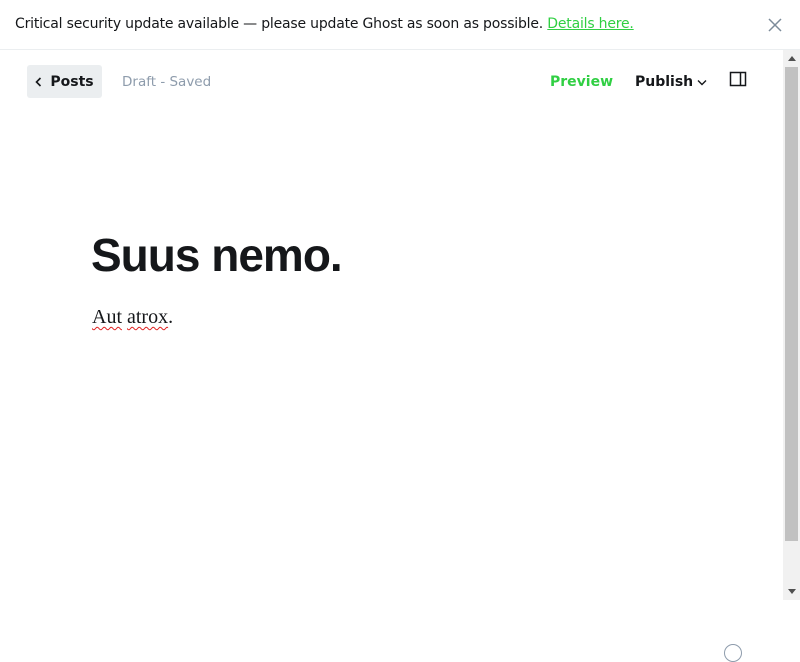 Image resolution: width=800 pixels, height=662 pixels. I want to click on vertical-scrollbar, so click(791, 325).